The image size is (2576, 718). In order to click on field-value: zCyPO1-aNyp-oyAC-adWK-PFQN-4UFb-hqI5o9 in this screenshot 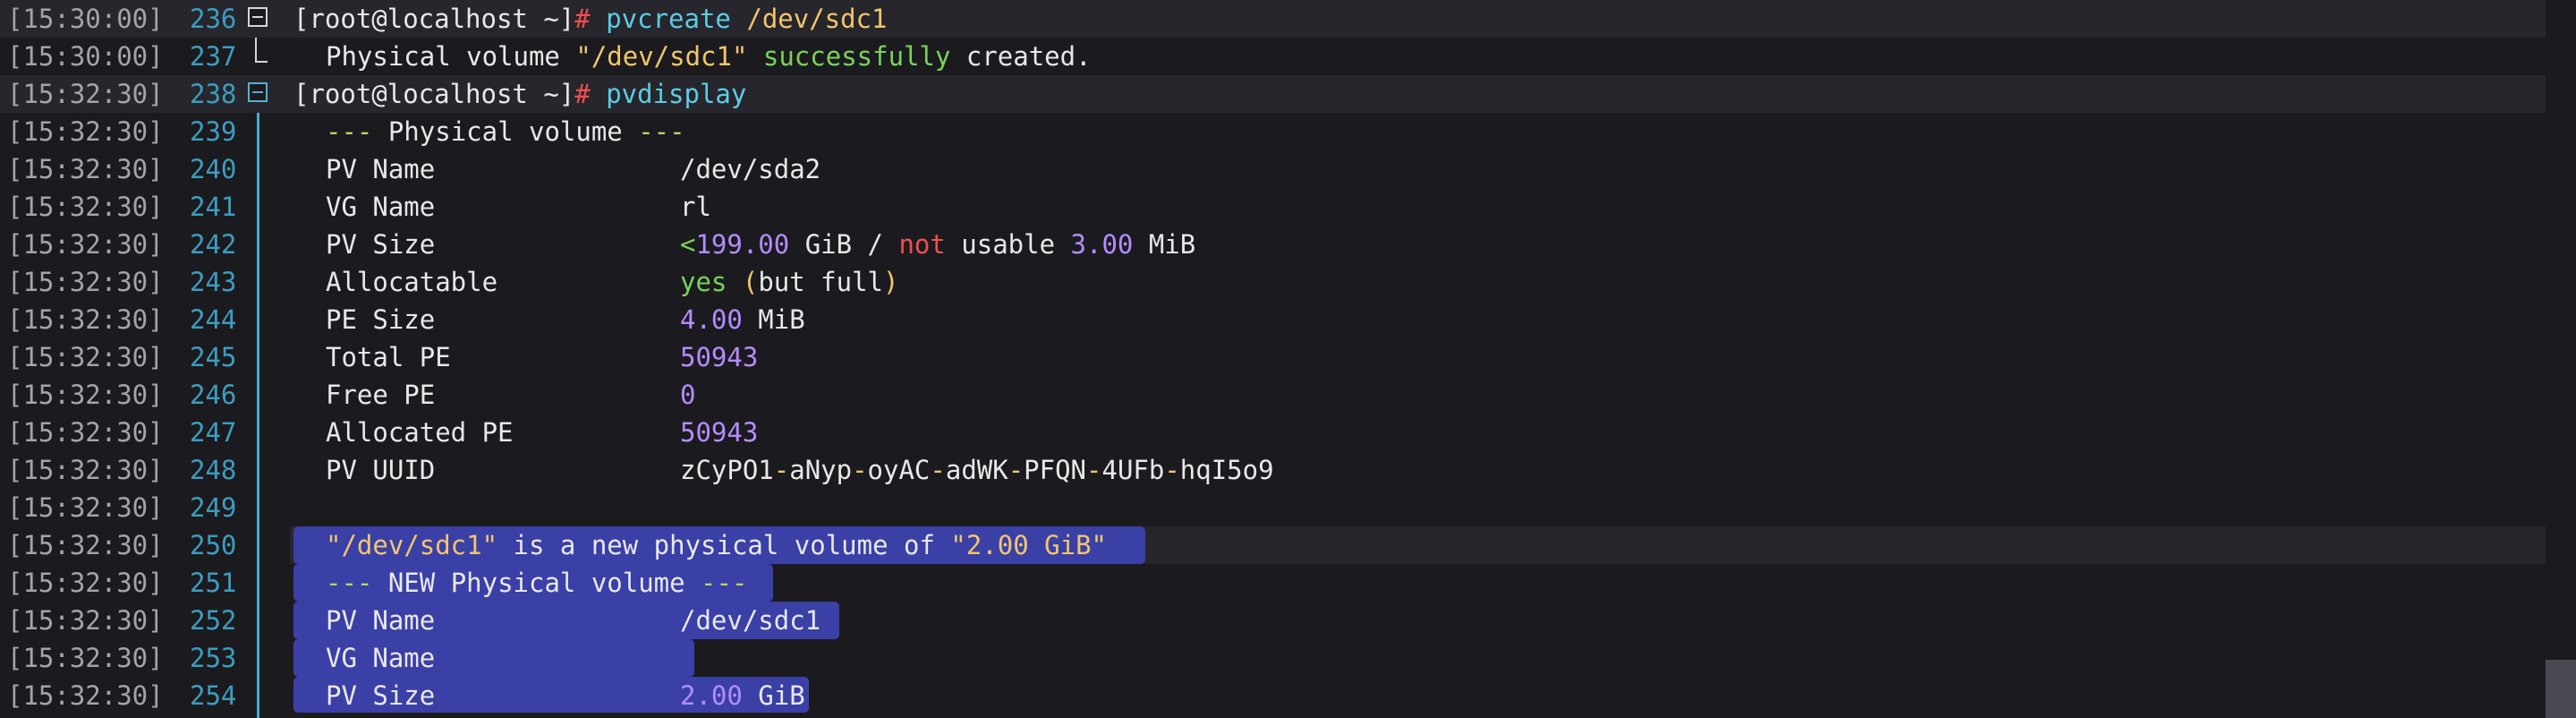, I will do `click(977, 470)`.